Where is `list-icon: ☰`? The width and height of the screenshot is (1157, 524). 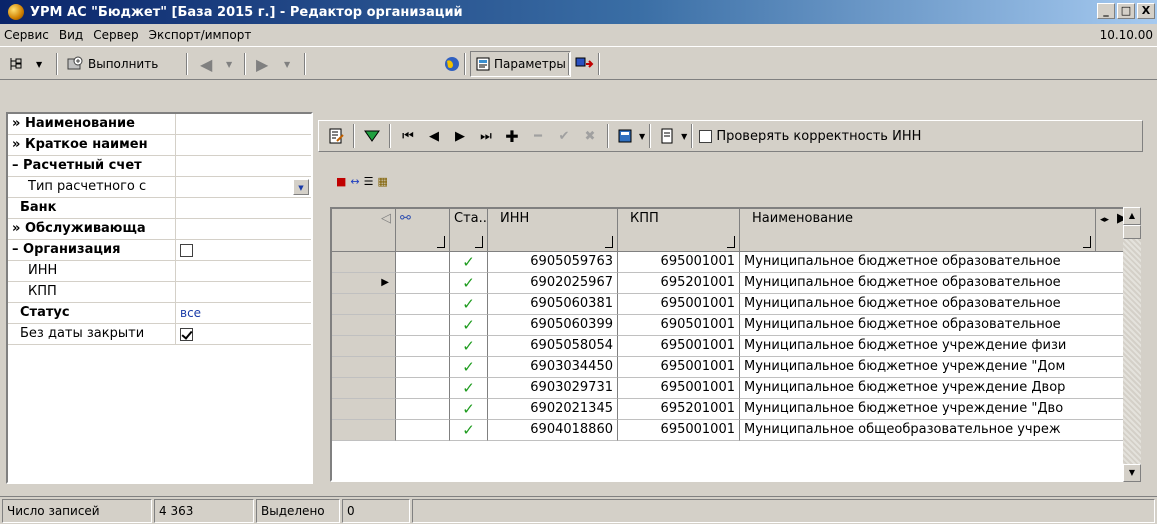 list-icon: ☰ is located at coordinates (369, 184).